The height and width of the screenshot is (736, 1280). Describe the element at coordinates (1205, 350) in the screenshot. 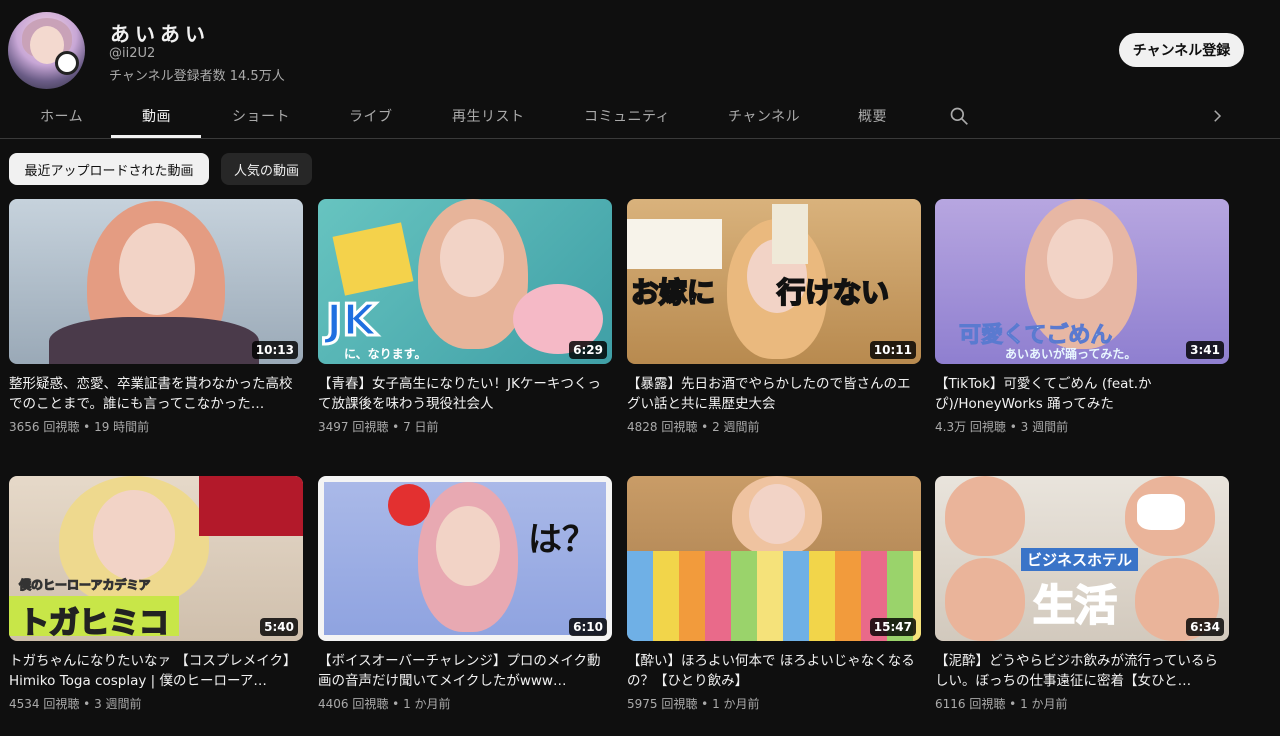

I see `video-duration: 3:41` at that location.